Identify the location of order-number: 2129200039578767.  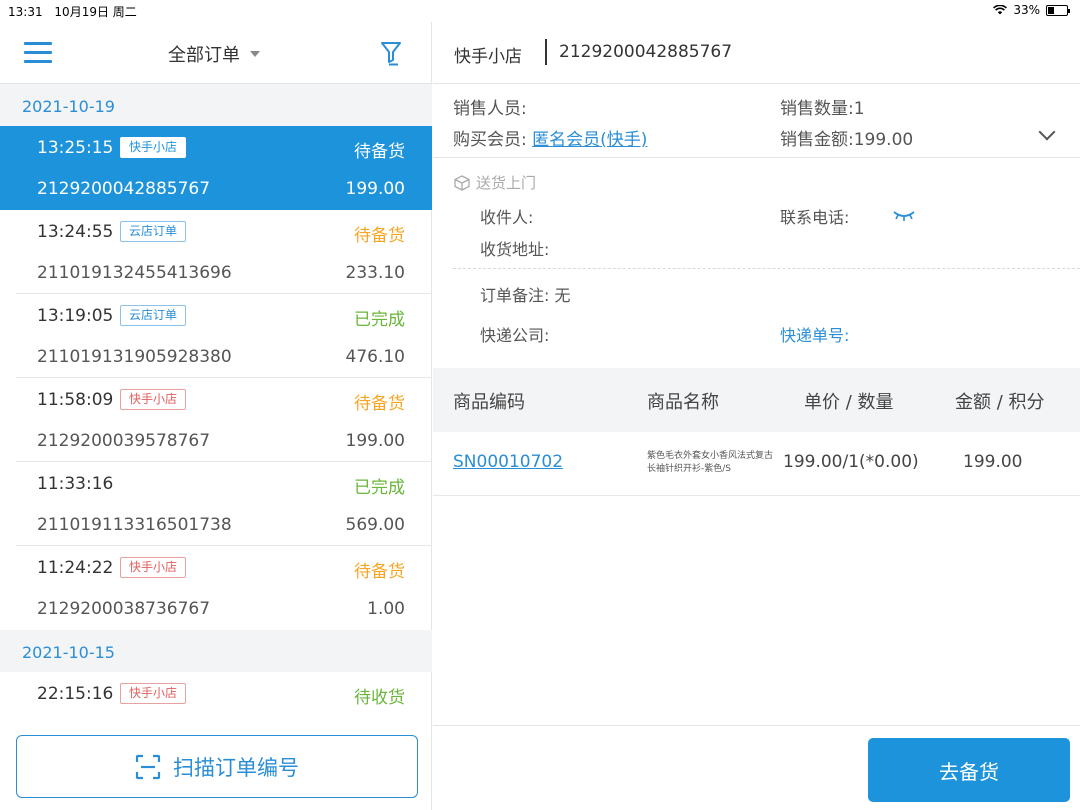
(124, 441).